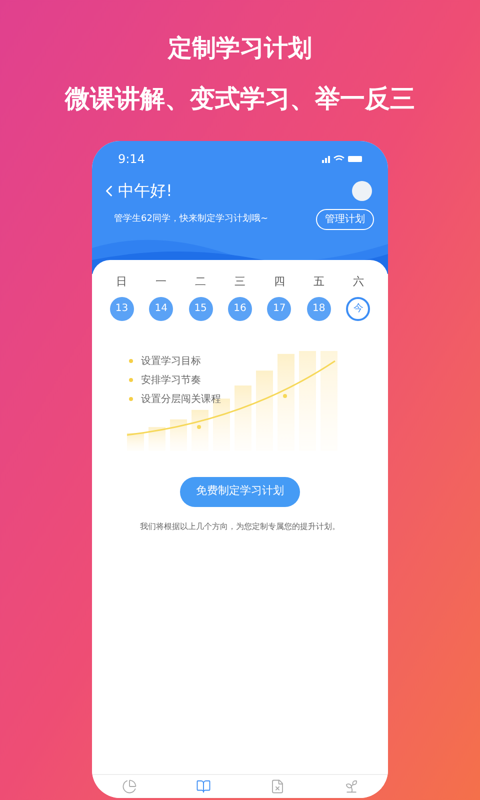 This screenshot has width=480, height=800. I want to click on weekday-label: 五, so click(318, 282).